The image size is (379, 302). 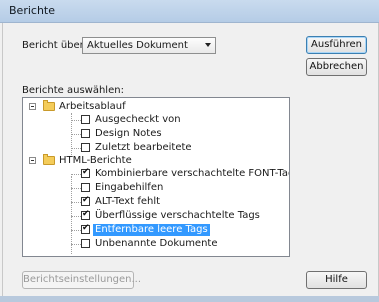 I want to click on run-button: Ausführen, so click(x=336, y=45).